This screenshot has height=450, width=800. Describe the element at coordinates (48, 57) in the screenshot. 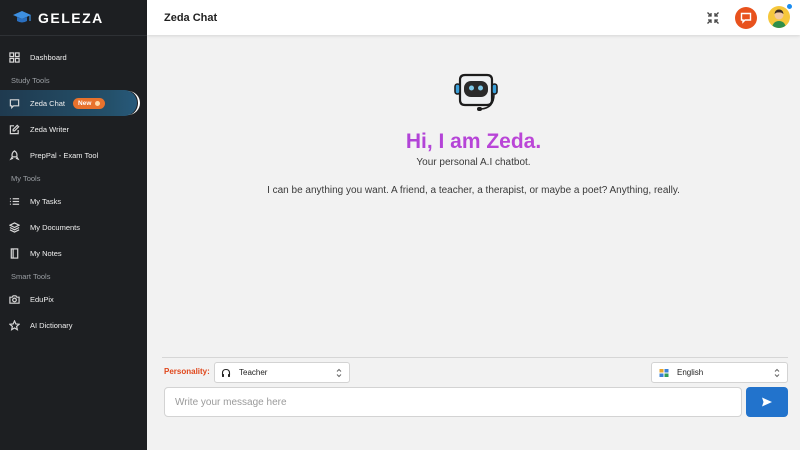

I see `sidebar-item-label: Dashboard` at that location.